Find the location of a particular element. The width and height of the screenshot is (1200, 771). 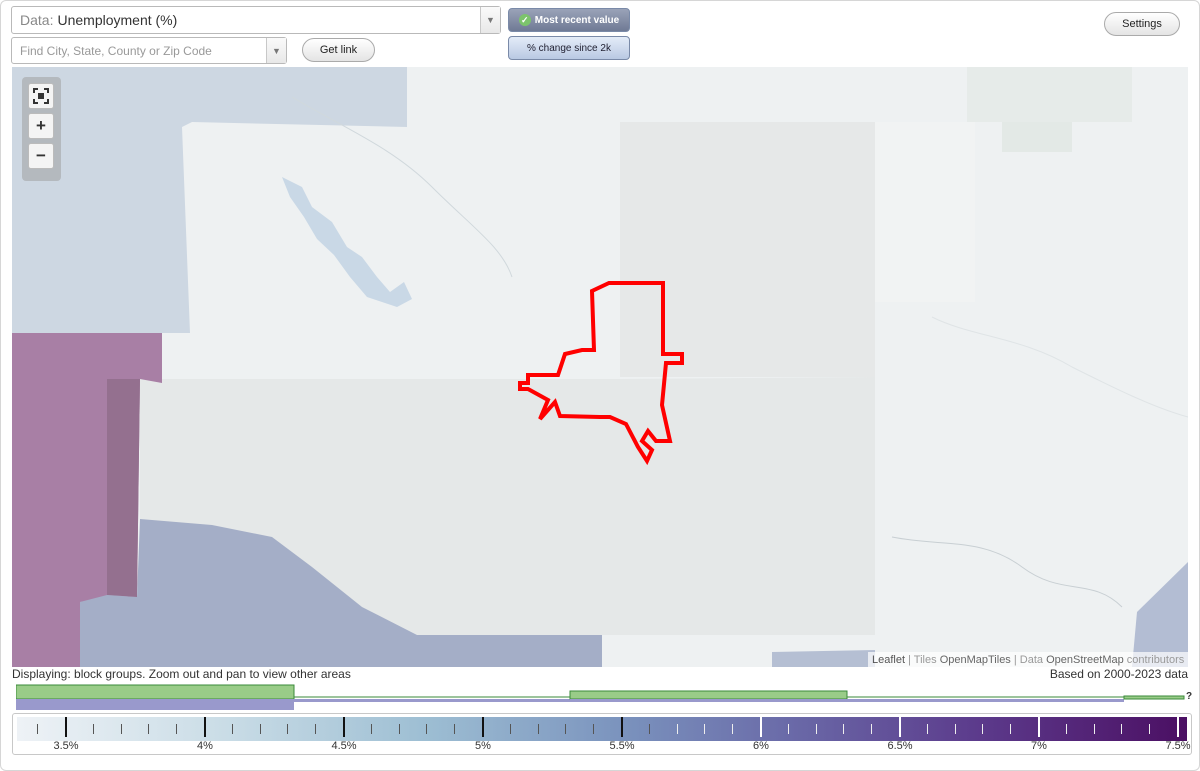

legend-tick-label: 4.5% is located at coordinates (344, 746).